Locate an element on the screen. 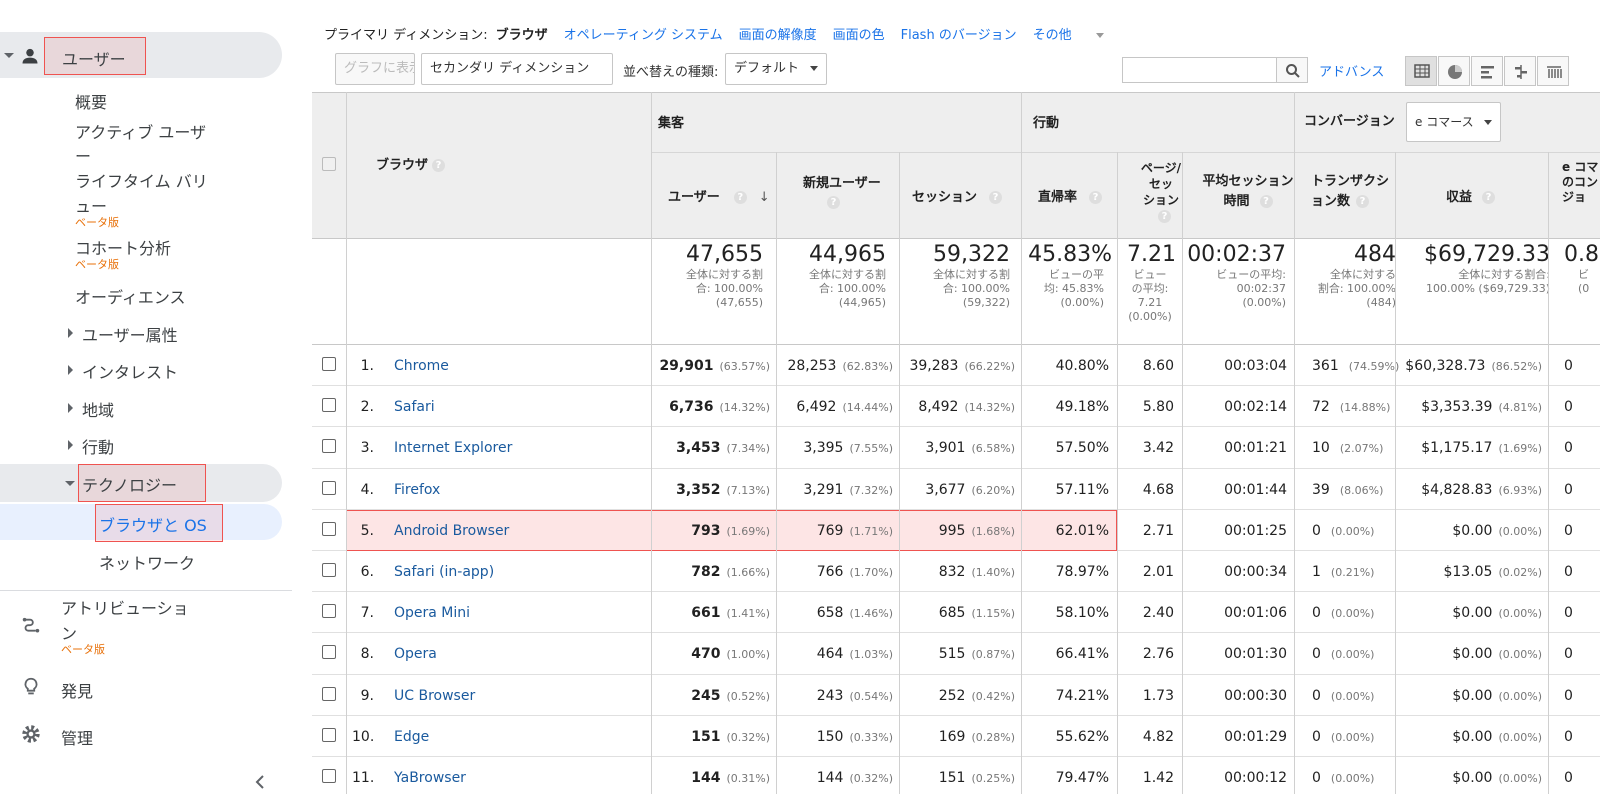 Image resolution: width=1600 pixels, height=794 pixels. row-index: 8. is located at coordinates (367, 654).